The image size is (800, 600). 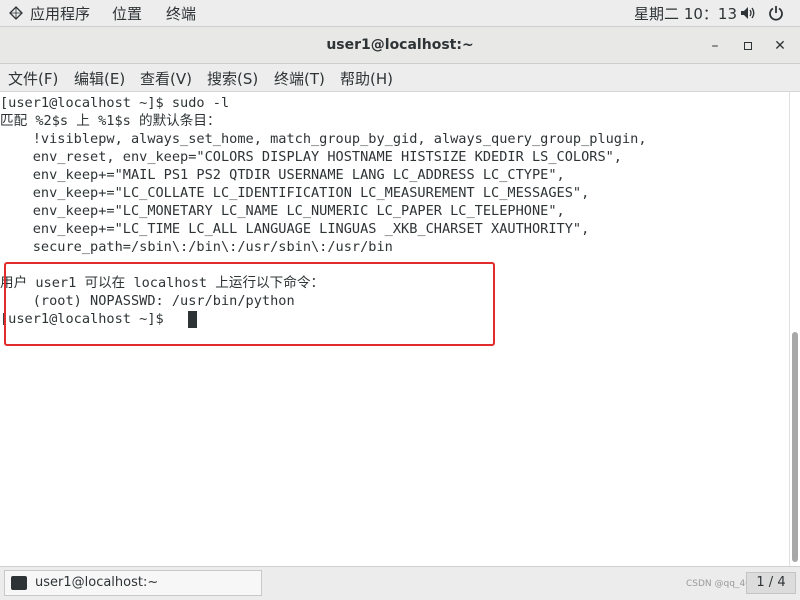 What do you see at coordinates (192, 319) in the screenshot?
I see `text-cursor` at bounding box center [192, 319].